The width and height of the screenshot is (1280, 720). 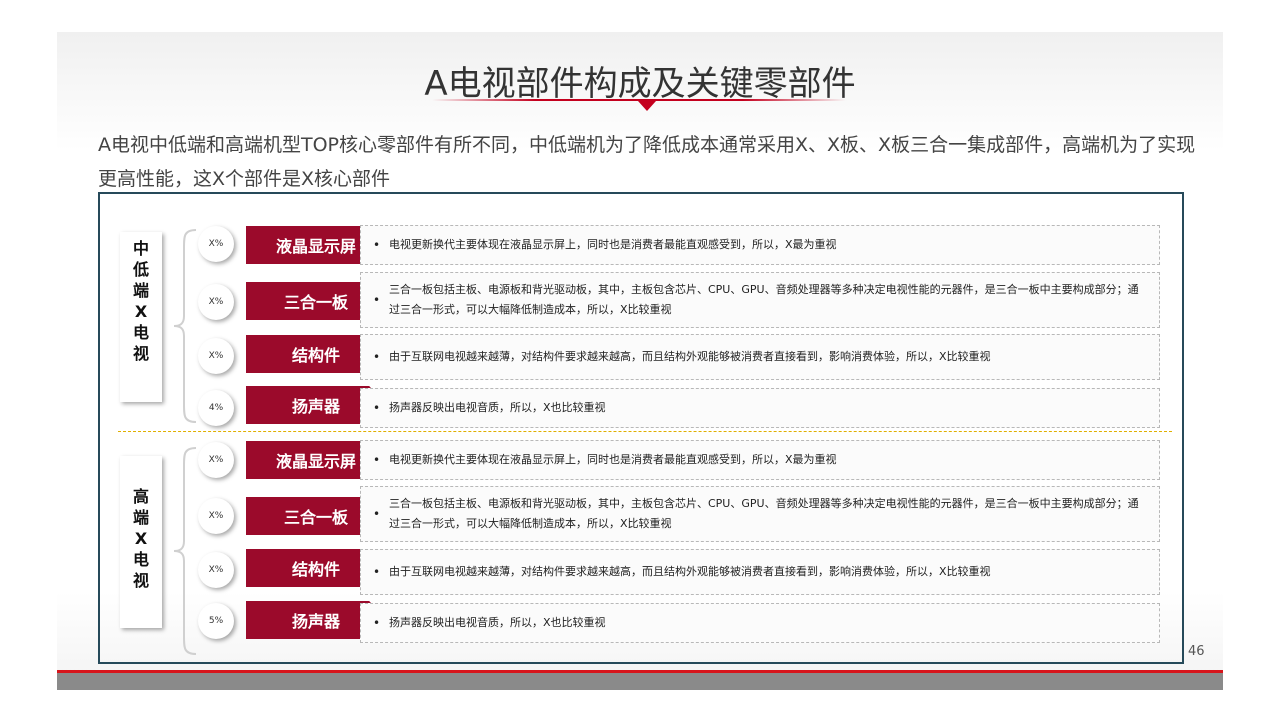 What do you see at coordinates (1196, 651) in the screenshot?
I see `page-number: 46` at bounding box center [1196, 651].